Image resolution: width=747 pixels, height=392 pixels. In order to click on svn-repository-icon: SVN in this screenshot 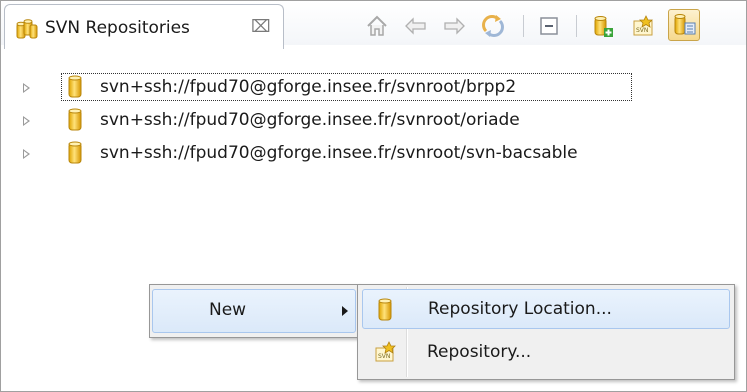, I will do `click(386, 354)`.